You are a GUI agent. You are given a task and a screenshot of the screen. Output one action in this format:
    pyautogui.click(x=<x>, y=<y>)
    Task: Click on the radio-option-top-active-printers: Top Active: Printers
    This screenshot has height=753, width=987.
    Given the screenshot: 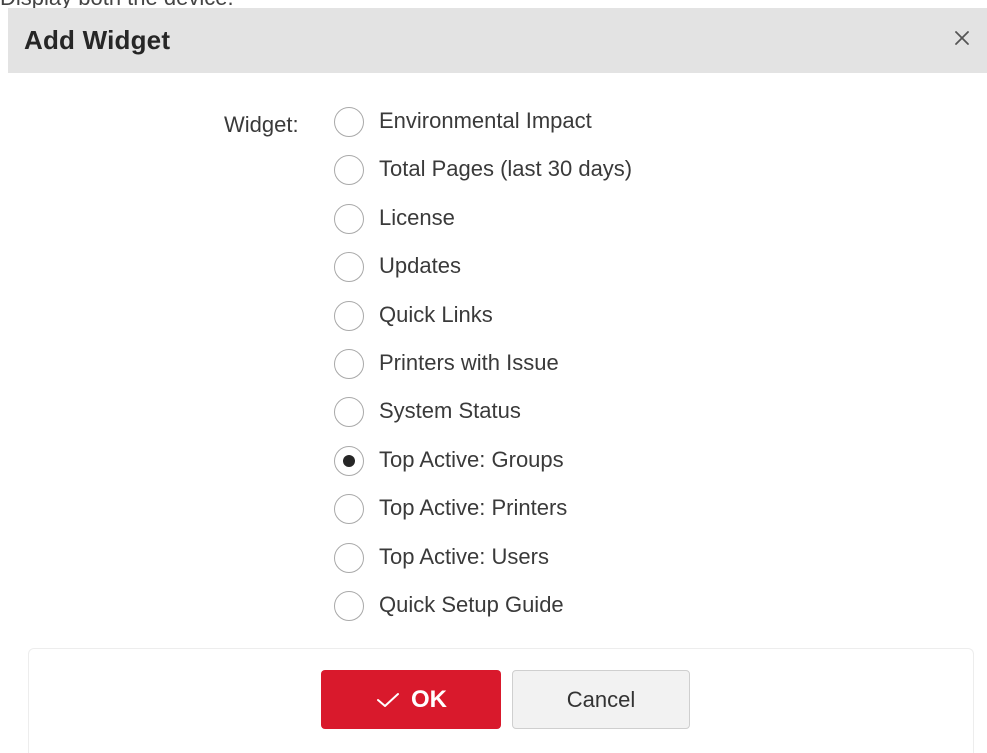 What is the action you would take?
    pyautogui.click(x=534, y=516)
    